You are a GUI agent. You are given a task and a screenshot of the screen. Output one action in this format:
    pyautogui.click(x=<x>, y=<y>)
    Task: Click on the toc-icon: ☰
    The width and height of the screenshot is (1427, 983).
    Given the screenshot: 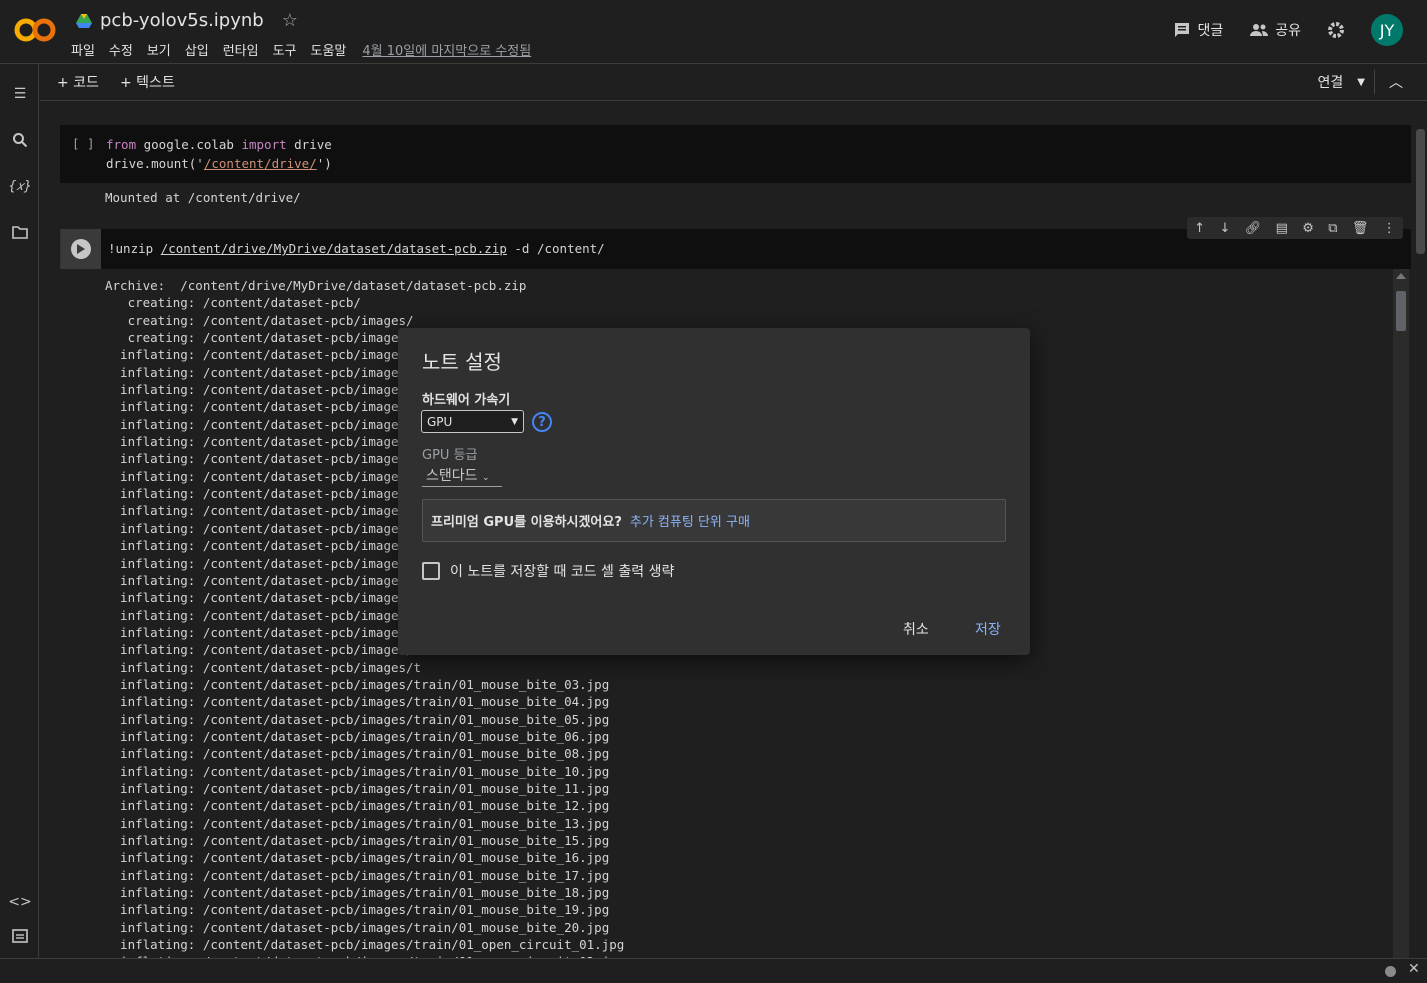 What is the action you would take?
    pyautogui.click(x=20, y=94)
    